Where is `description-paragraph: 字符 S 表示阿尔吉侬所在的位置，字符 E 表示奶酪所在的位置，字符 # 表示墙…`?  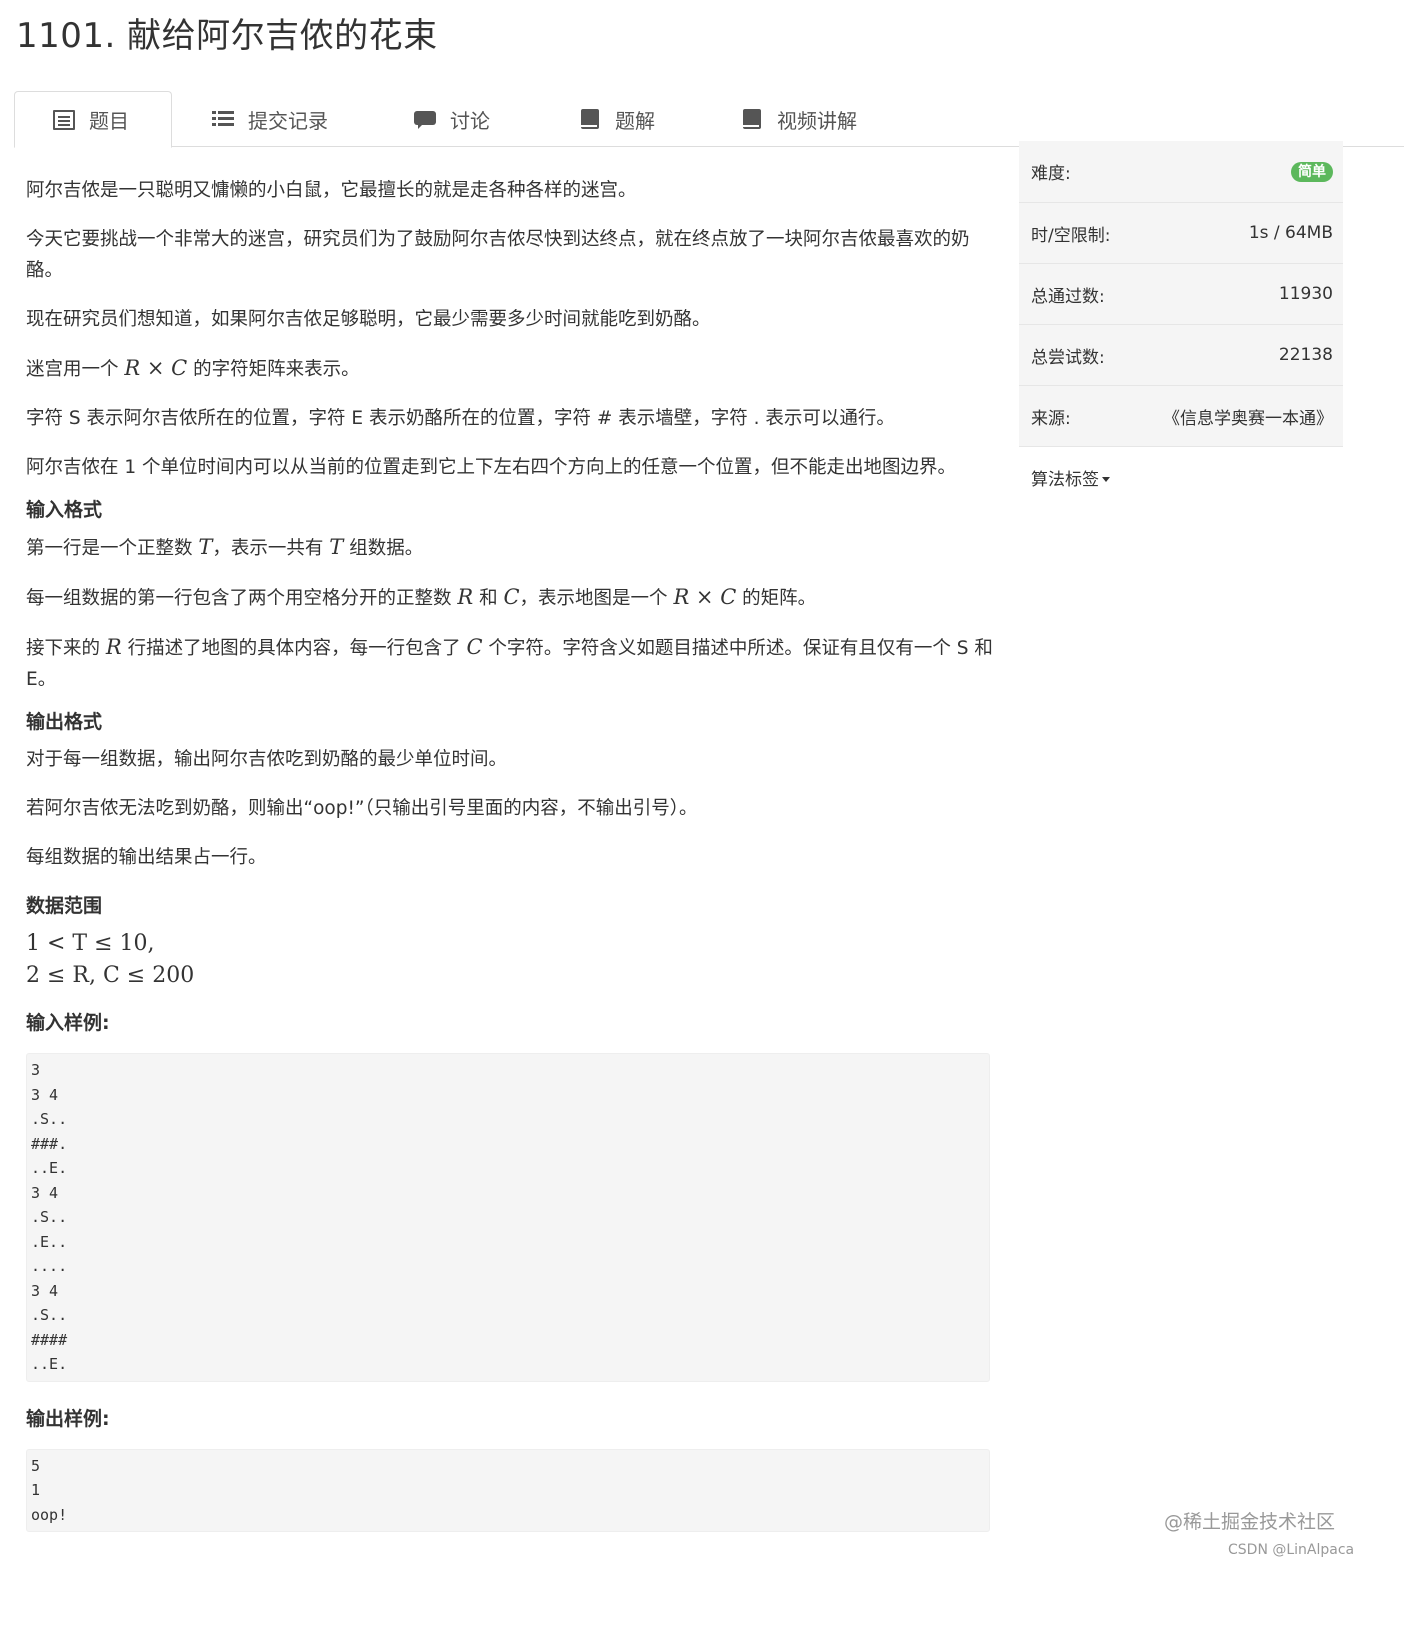 description-paragraph: 字符 S 表示阿尔吉侬所在的位置，字符 E 表示奶酪所在的位置，字符 # 表示墙… is located at coordinates (460, 418).